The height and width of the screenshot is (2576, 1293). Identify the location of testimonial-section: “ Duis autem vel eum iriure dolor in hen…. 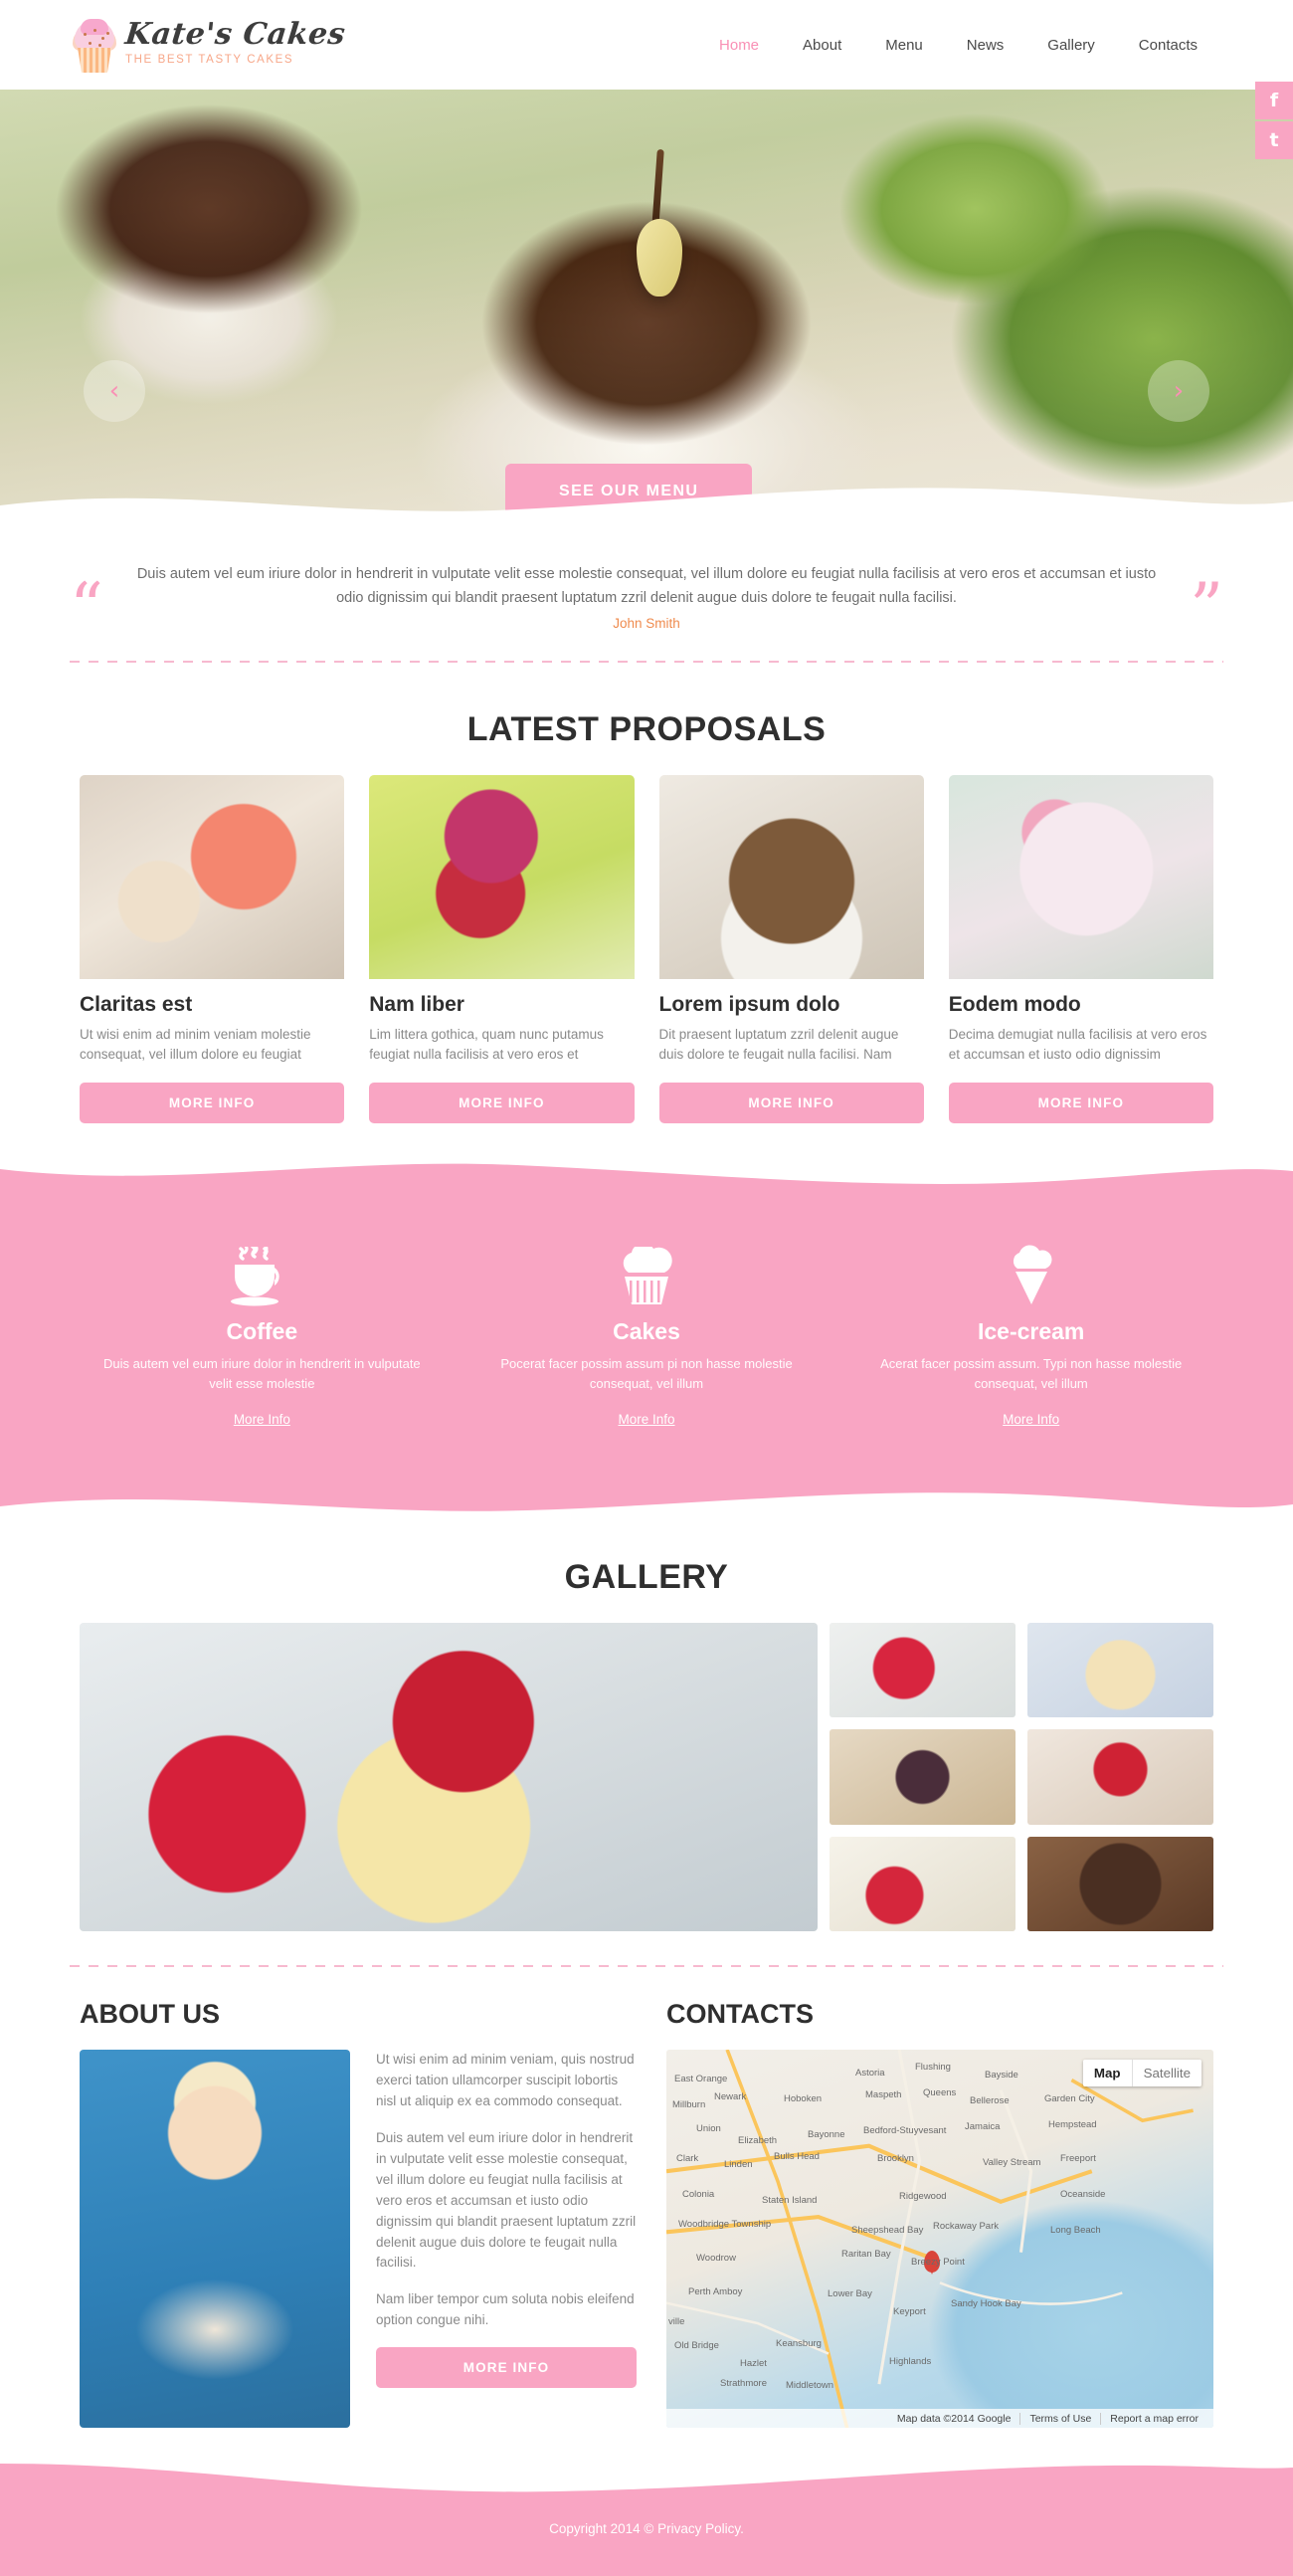
(646, 595).